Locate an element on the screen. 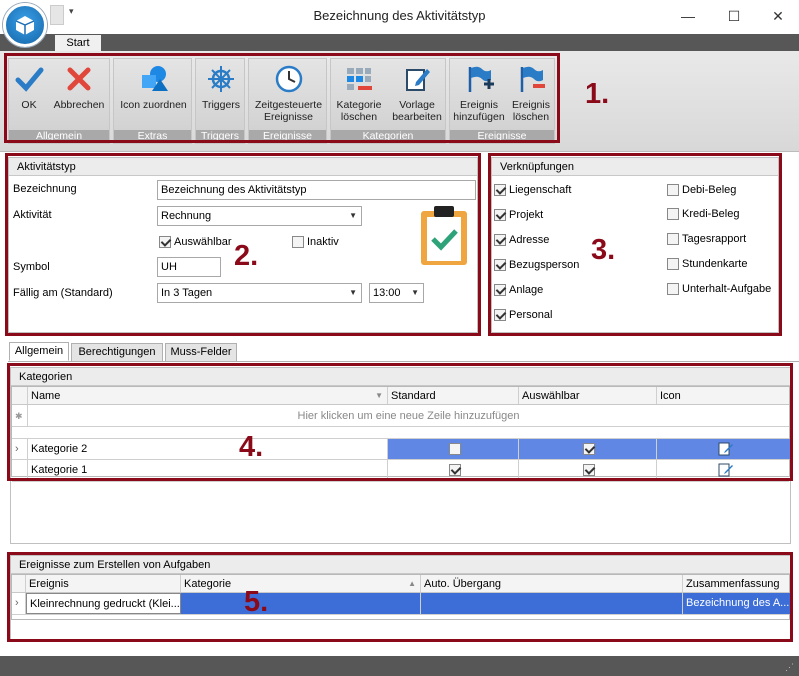 The width and height of the screenshot is (799, 676). projekt-label: Projekt is located at coordinates (526, 215).